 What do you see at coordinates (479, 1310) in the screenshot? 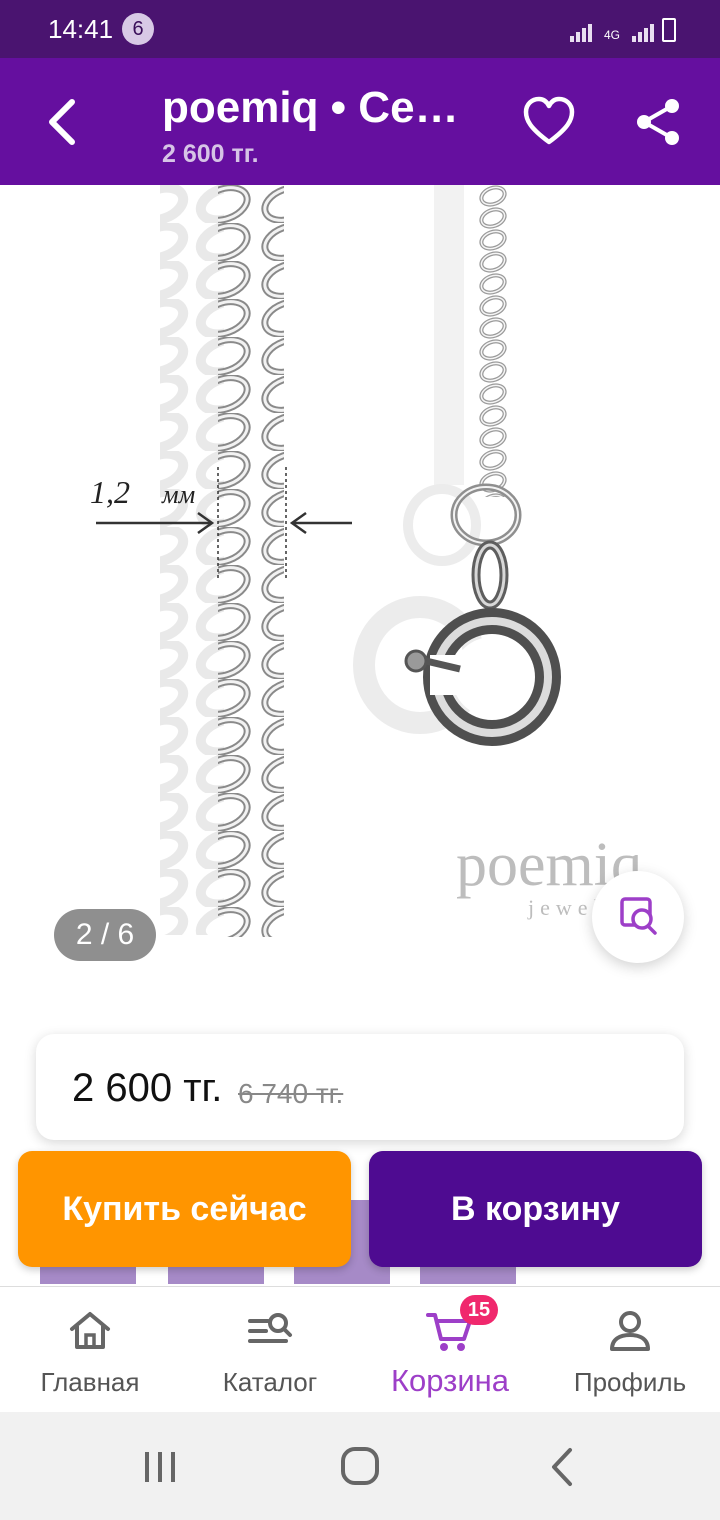
I see `cart-count-badge: 15` at bounding box center [479, 1310].